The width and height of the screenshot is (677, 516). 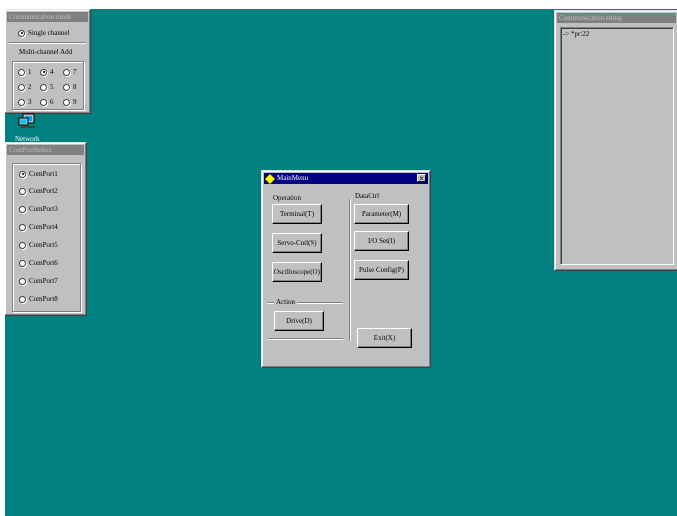 I want to click on comport4-radio: ComPort4, so click(x=38, y=227).